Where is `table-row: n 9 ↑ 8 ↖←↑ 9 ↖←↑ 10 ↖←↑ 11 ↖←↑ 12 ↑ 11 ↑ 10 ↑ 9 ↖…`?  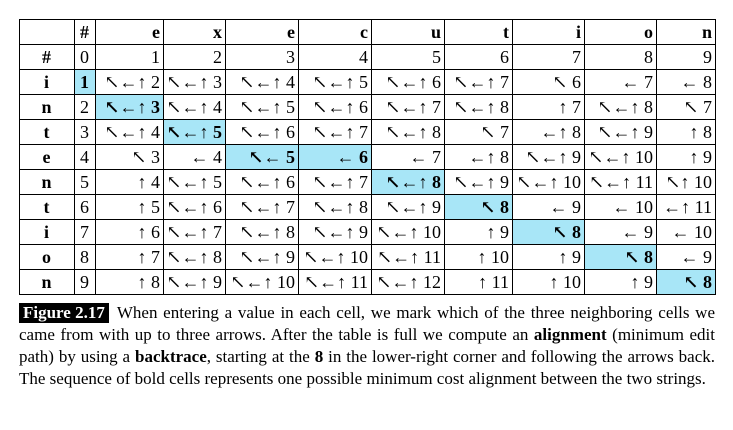 table-row: n 9 ↑ 8 ↖←↑ 9 ↖←↑ 10 ↖←↑ 11 ↖←↑ 12 ↑ 11 ↑ 10 ↑ 9 ↖… is located at coordinates (367, 282).